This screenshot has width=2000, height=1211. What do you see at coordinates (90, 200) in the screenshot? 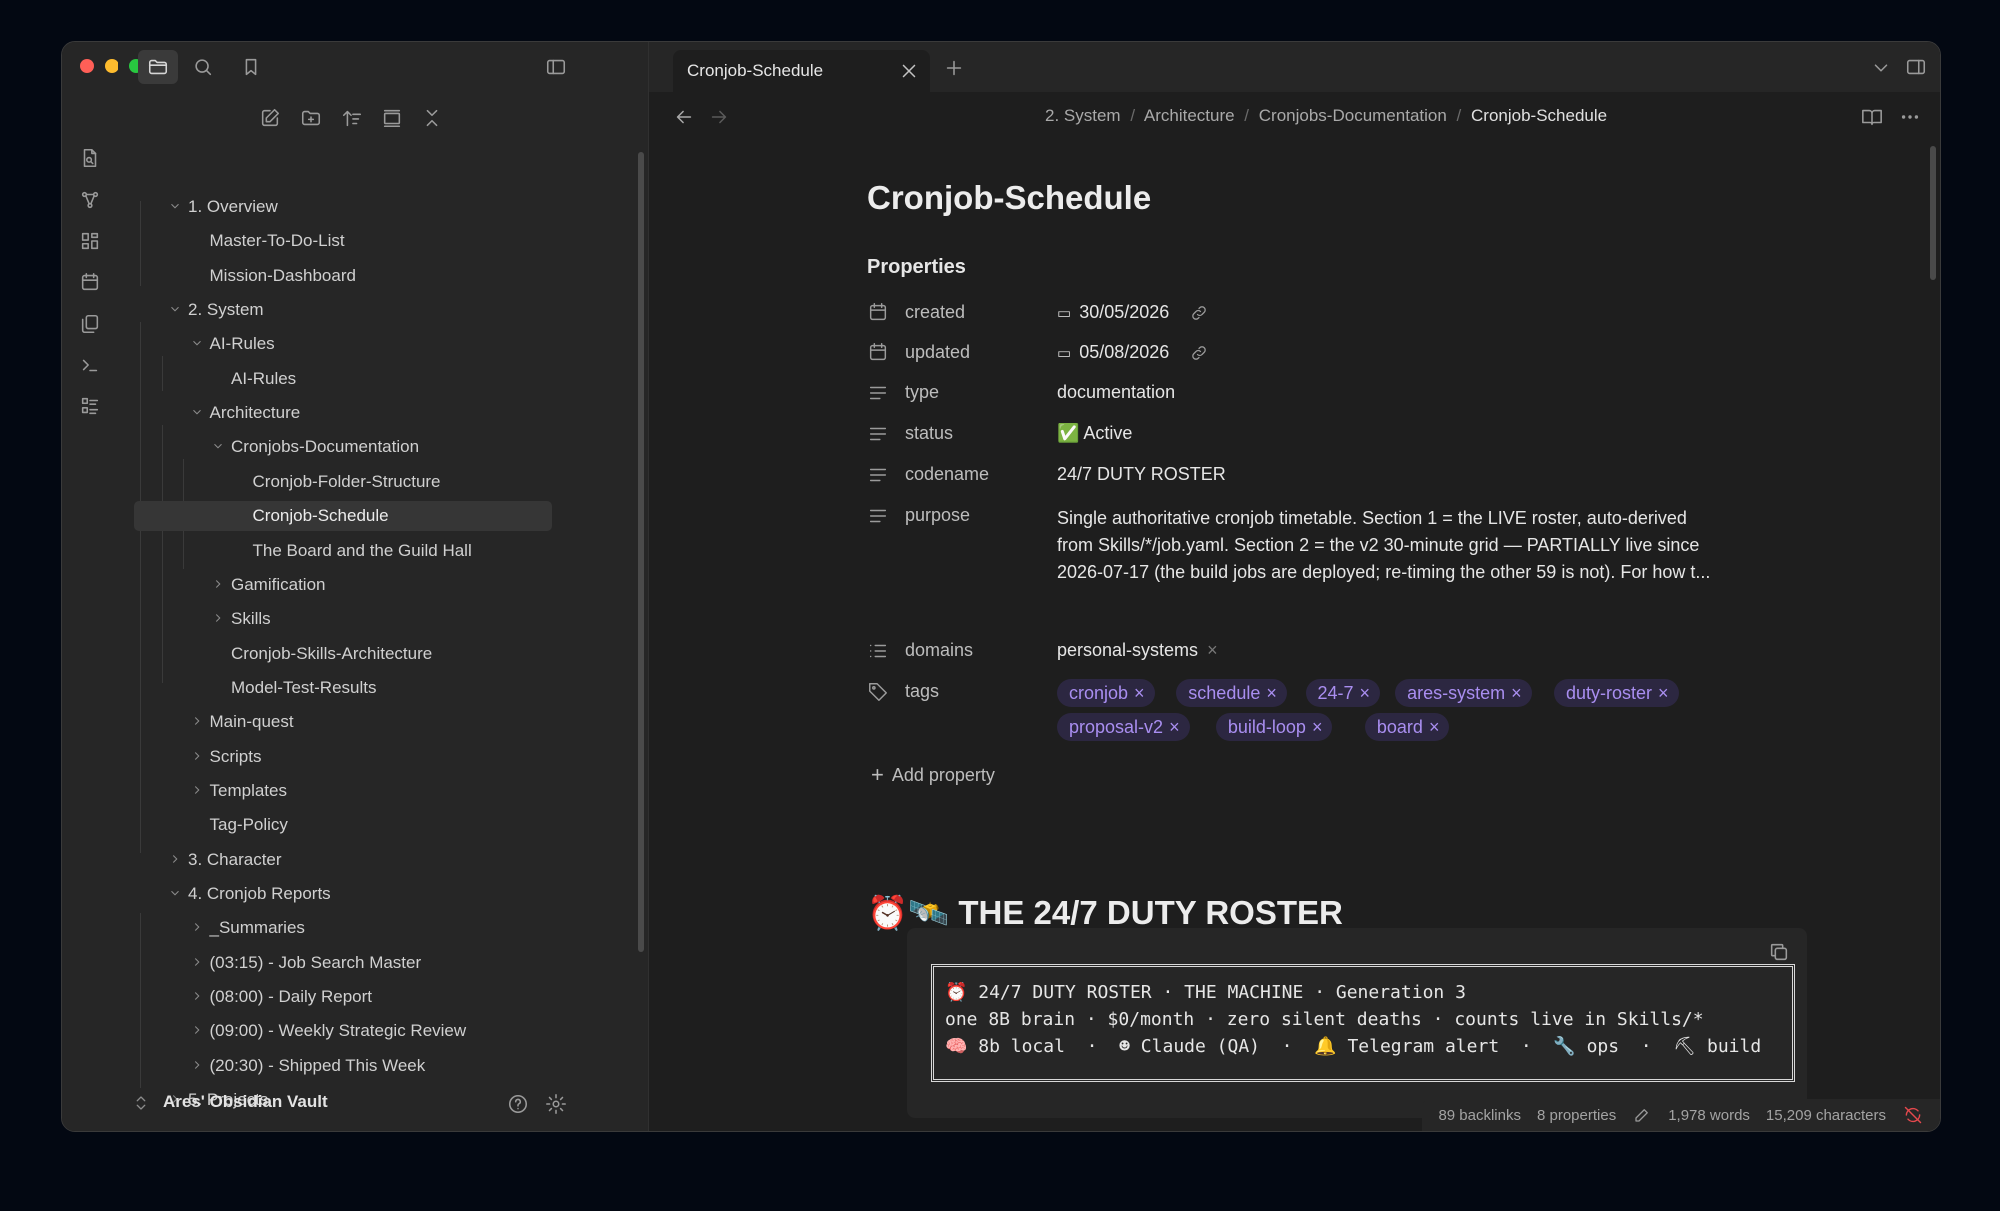
I see `graph-view-icon` at bounding box center [90, 200].